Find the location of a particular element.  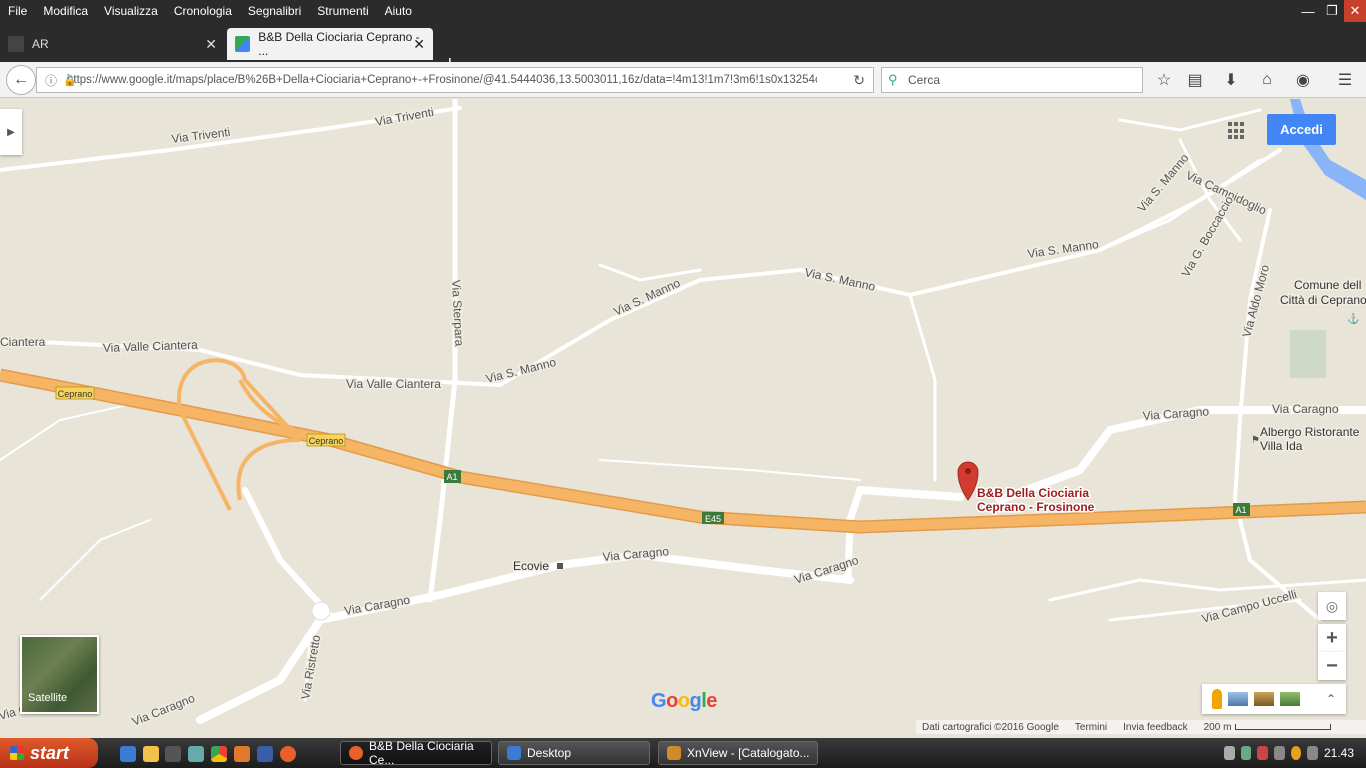

usb-tray-icon is located at coordinates (1312, 753).